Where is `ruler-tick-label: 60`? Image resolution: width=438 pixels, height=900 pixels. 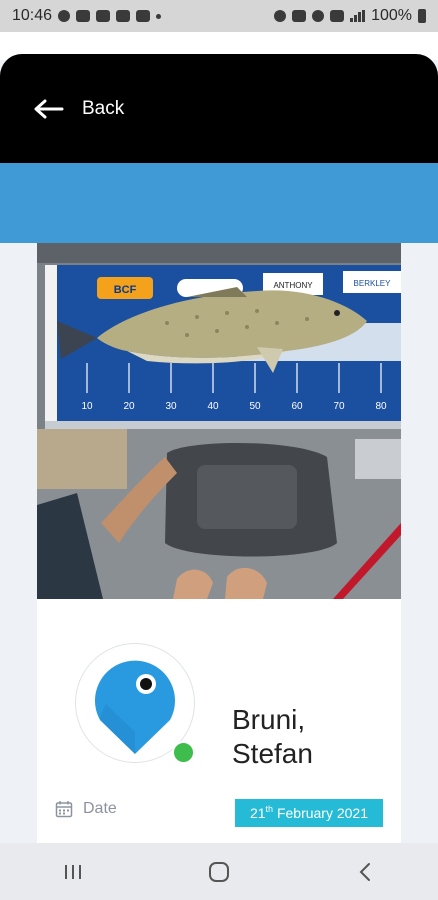 ruler-tick-label: 60 is located at coordinates (297, 406).